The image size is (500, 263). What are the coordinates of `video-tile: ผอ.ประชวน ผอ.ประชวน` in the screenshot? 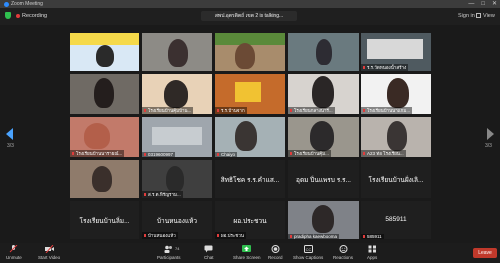 It's located at (250, 220).